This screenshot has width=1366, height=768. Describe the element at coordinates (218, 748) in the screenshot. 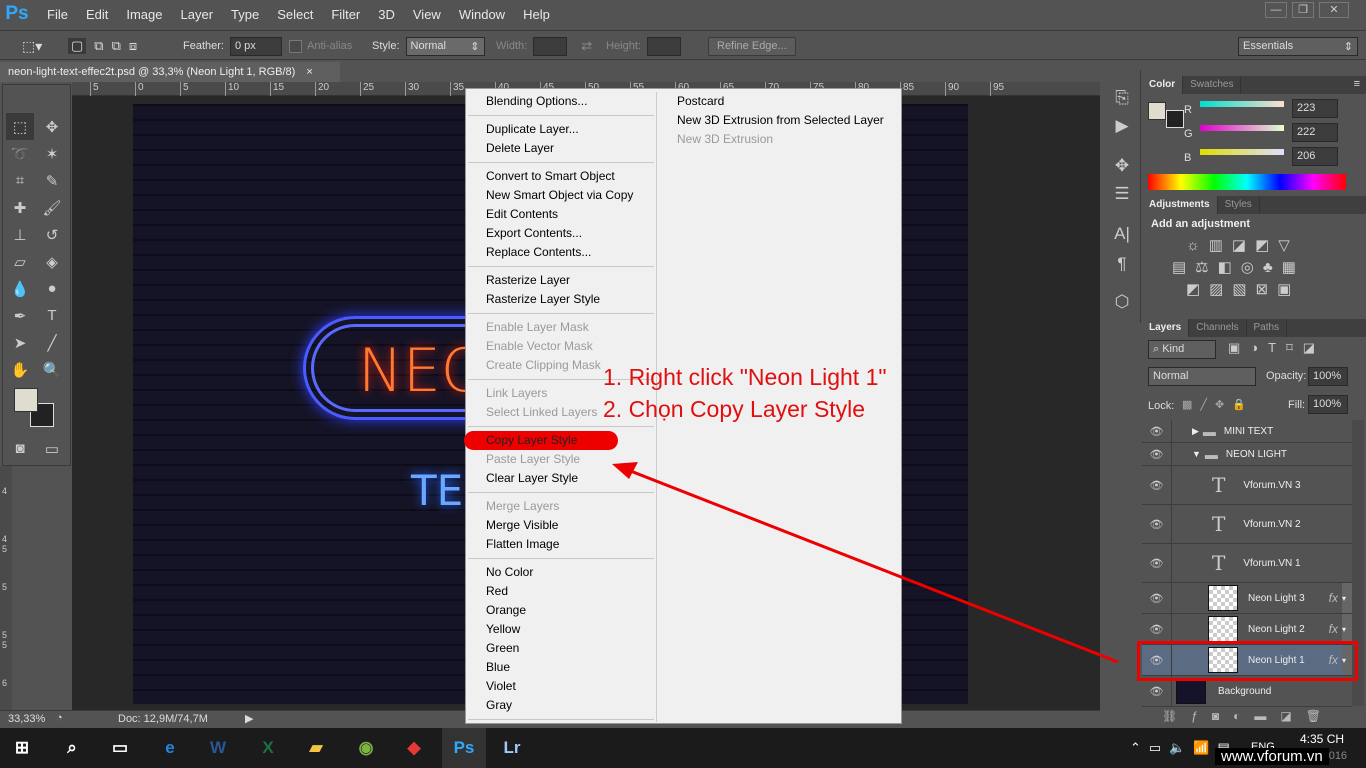

I see `word-icon: W` at that location.